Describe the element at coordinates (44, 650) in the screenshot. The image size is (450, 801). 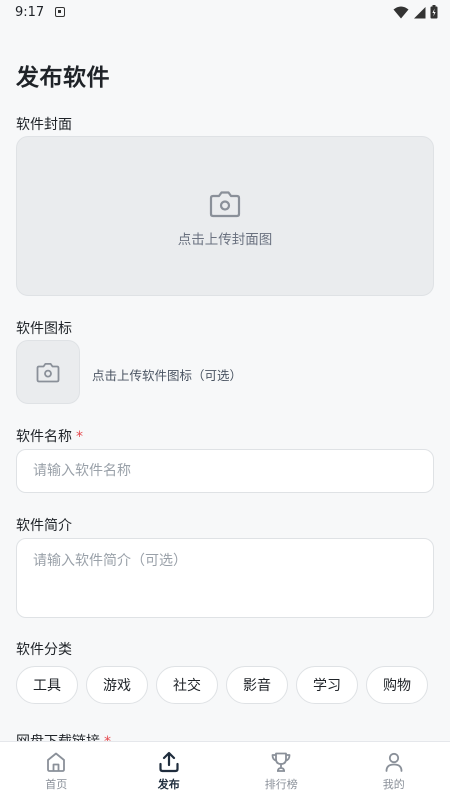
I see `category-label: 软件分类` at that location.